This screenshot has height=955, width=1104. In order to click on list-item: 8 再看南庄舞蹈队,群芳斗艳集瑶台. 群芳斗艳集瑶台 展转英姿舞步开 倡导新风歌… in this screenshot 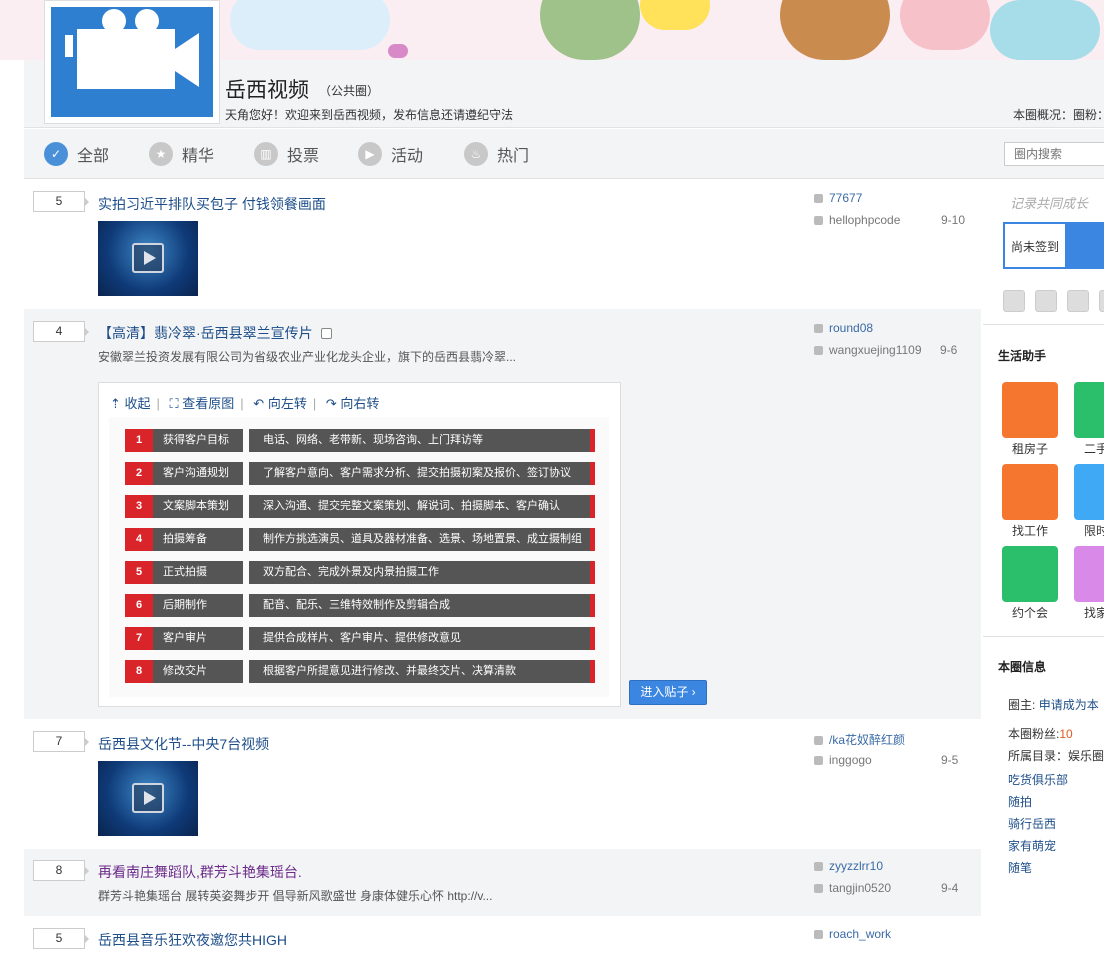, I will do `click(502, 882)`.